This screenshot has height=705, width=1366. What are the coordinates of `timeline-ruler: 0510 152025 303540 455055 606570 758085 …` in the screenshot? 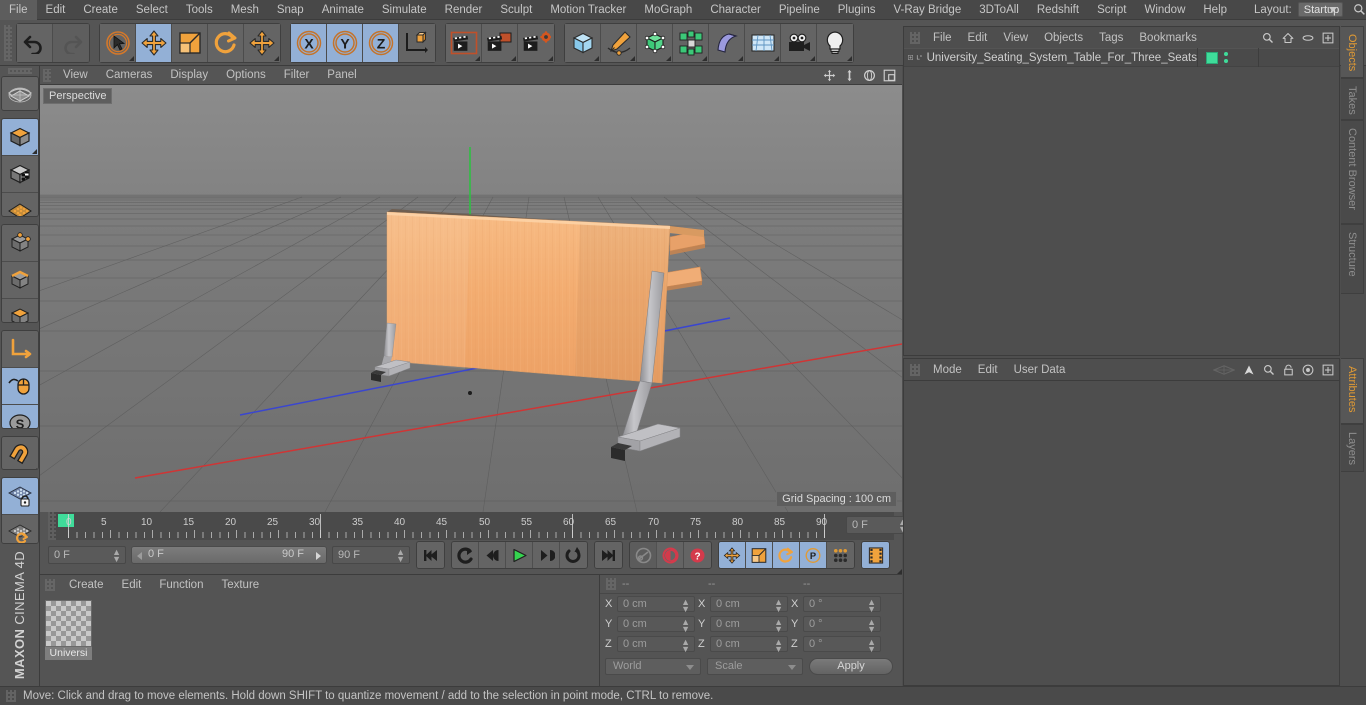 It's located at (480, 526).